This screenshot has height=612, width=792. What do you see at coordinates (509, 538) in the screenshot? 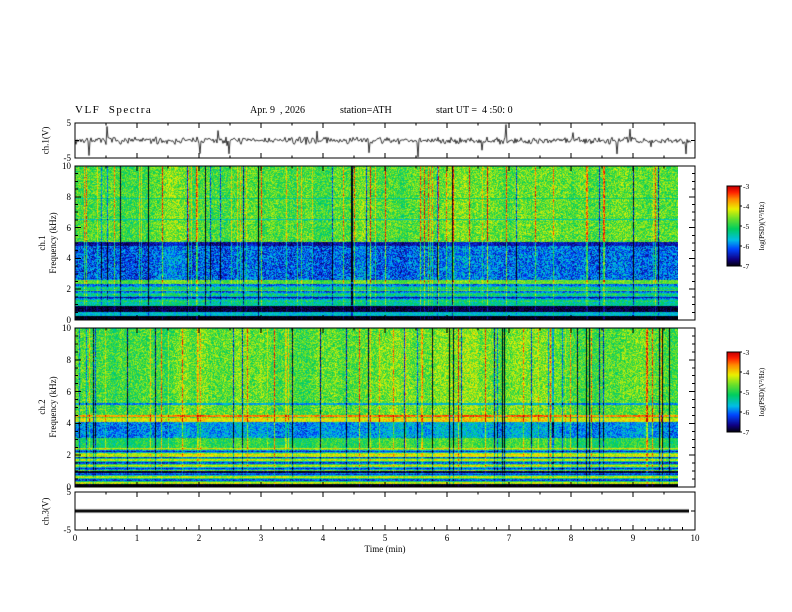
I see `tick-label: 7` at bounding box center [509, 538].